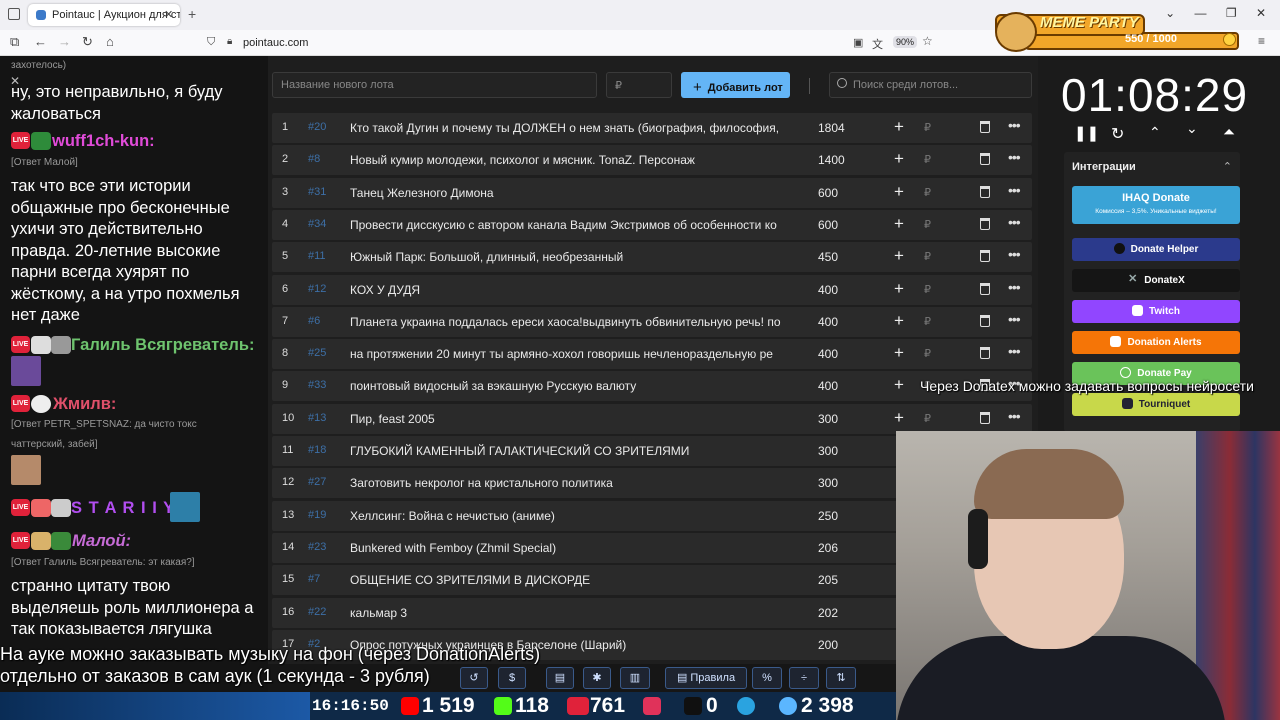 The image size is (1280, 720). Describe the element at coordinates (1261, 41) in the screenshot. I see `menu-icon: ≡` at that location.